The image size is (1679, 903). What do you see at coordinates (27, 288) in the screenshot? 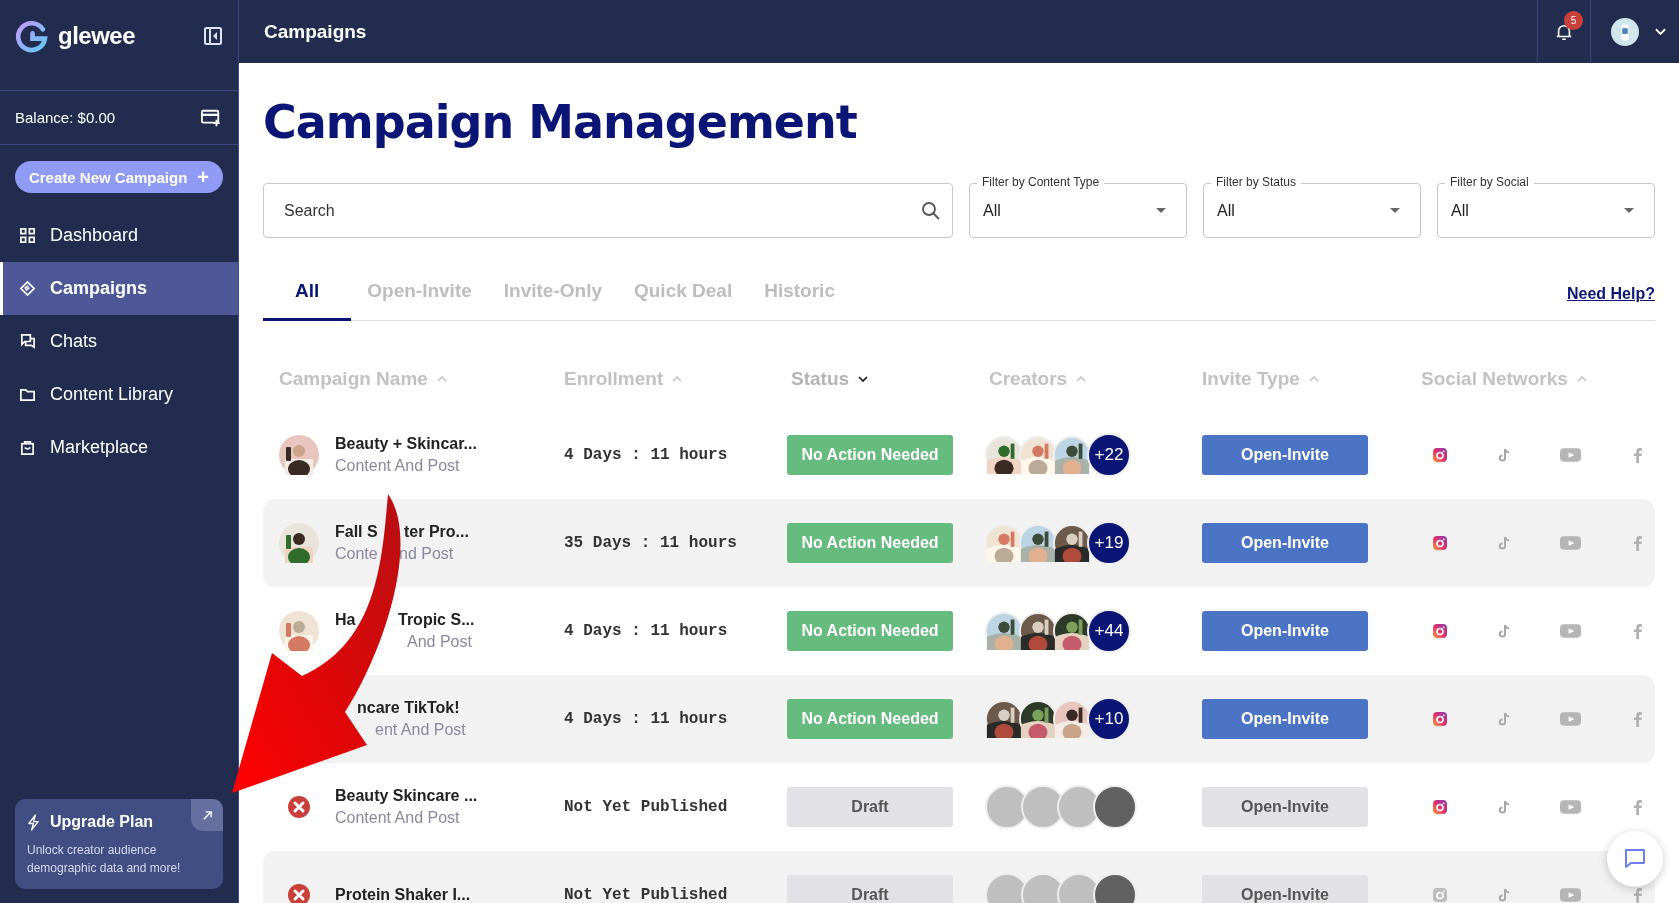
I see `tag-icon` at bounding box center [27, 288].